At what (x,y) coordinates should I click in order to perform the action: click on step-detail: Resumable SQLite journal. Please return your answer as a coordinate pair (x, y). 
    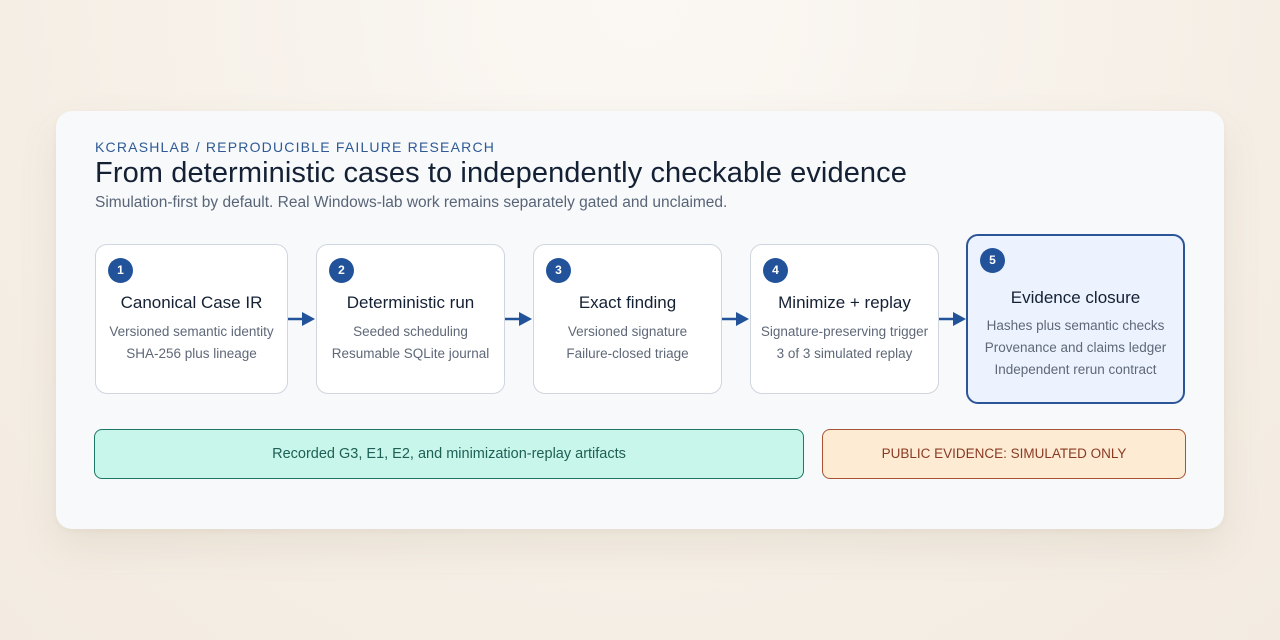
    Looking at the image, I should click on (410, 353).